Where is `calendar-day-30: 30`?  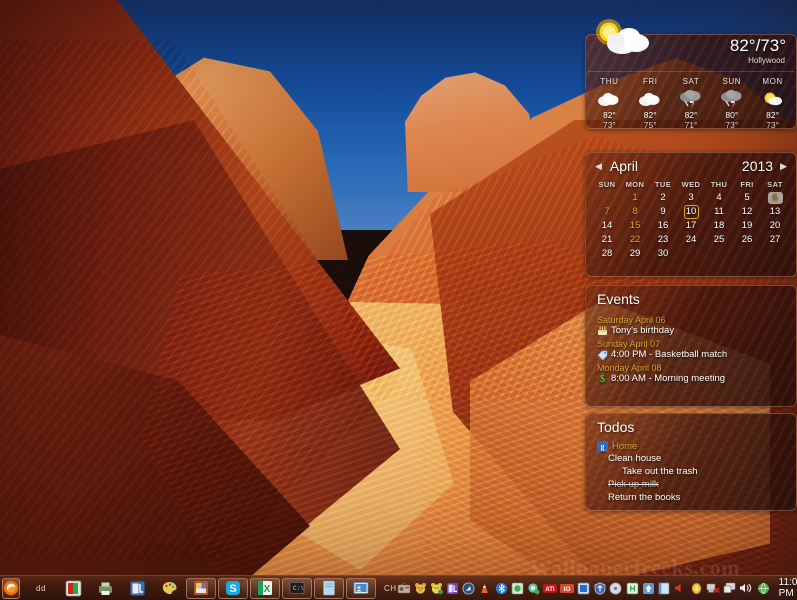 calendar-day-30: 30 is located at coordinates (663, 254).